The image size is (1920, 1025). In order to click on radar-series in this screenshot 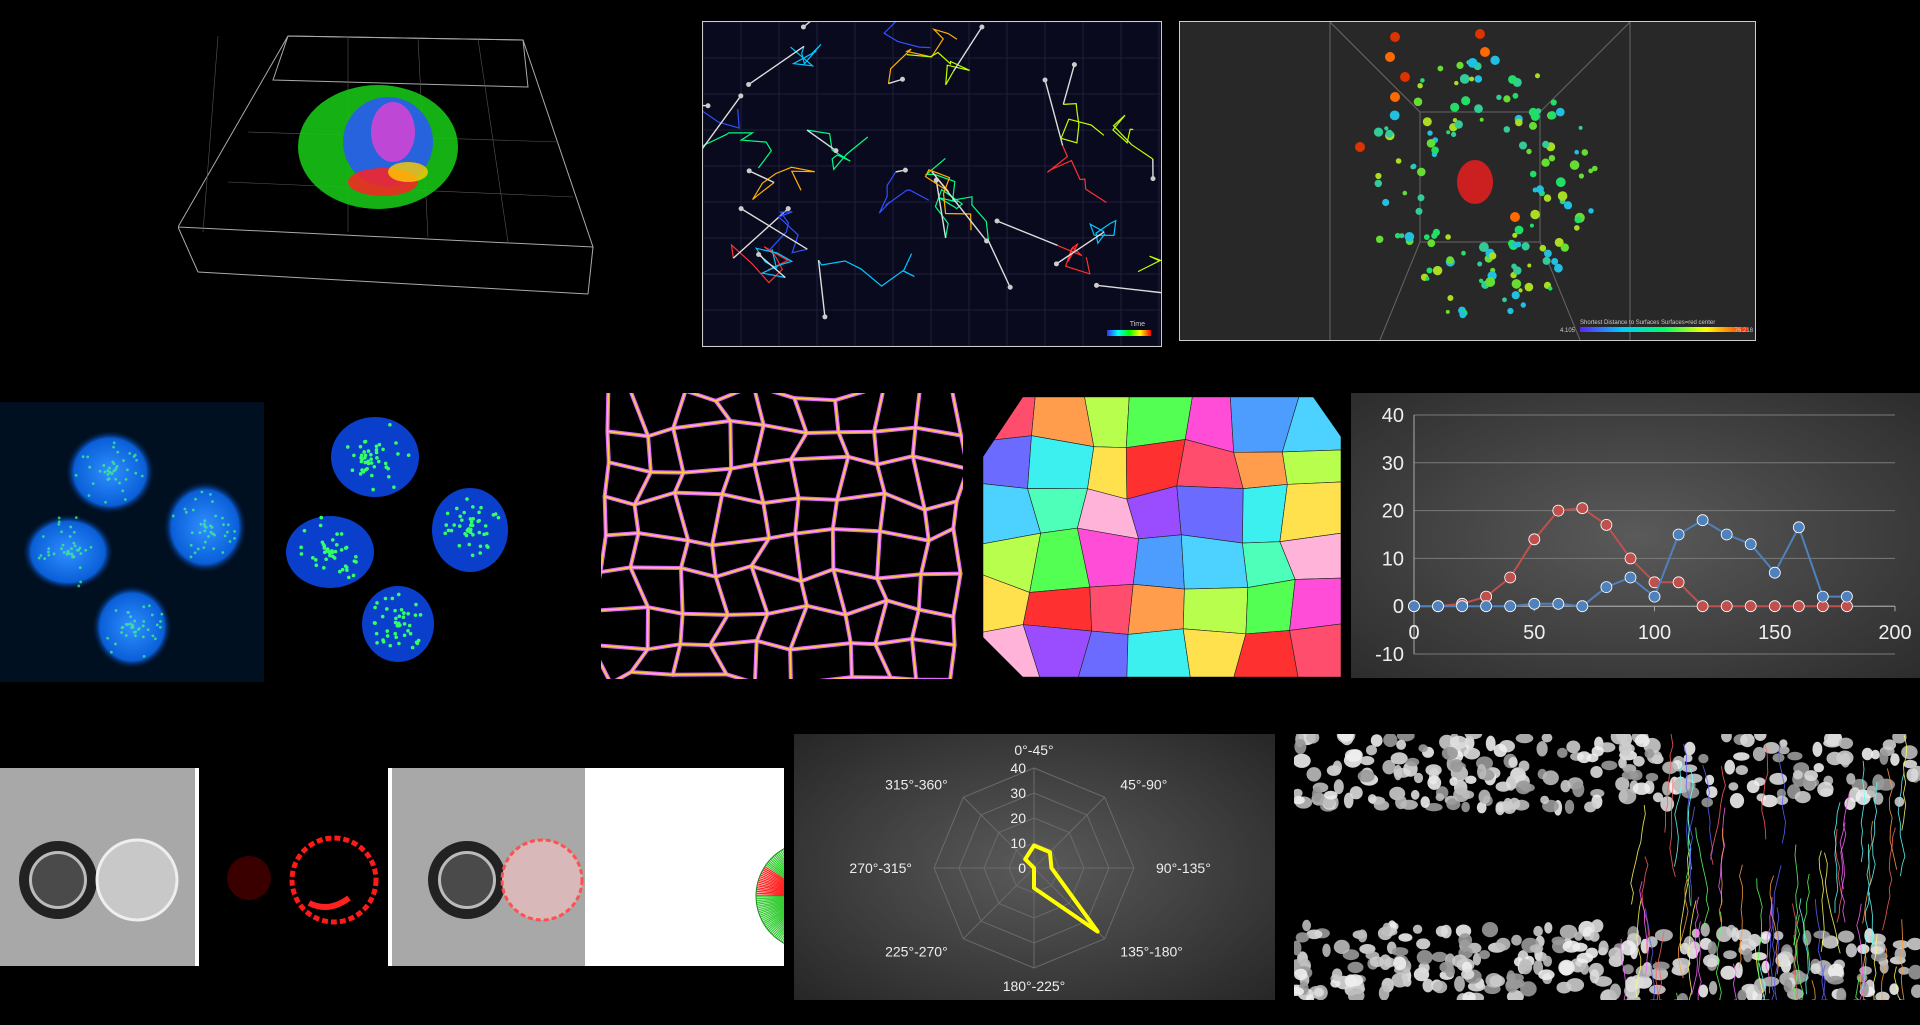, I will do `click(1061, 888)`.